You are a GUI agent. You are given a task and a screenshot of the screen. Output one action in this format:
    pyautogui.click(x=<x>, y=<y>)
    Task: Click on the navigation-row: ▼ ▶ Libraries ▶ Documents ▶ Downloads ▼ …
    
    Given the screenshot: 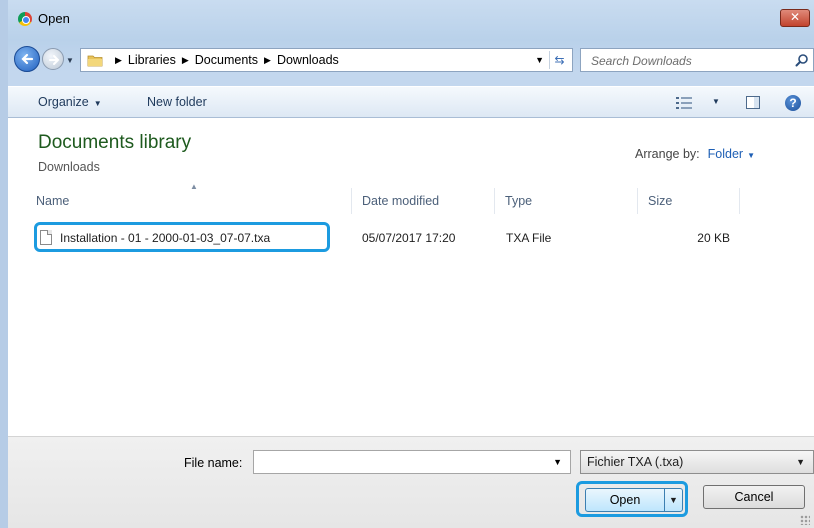 What is the action you would take?
    pyautogui.click(x=411, y=60)
    